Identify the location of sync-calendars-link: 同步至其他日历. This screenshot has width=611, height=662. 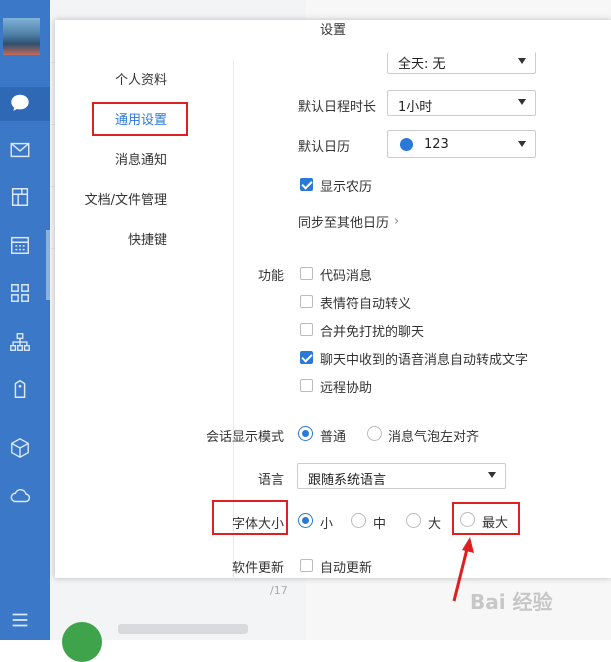
(343, 221).